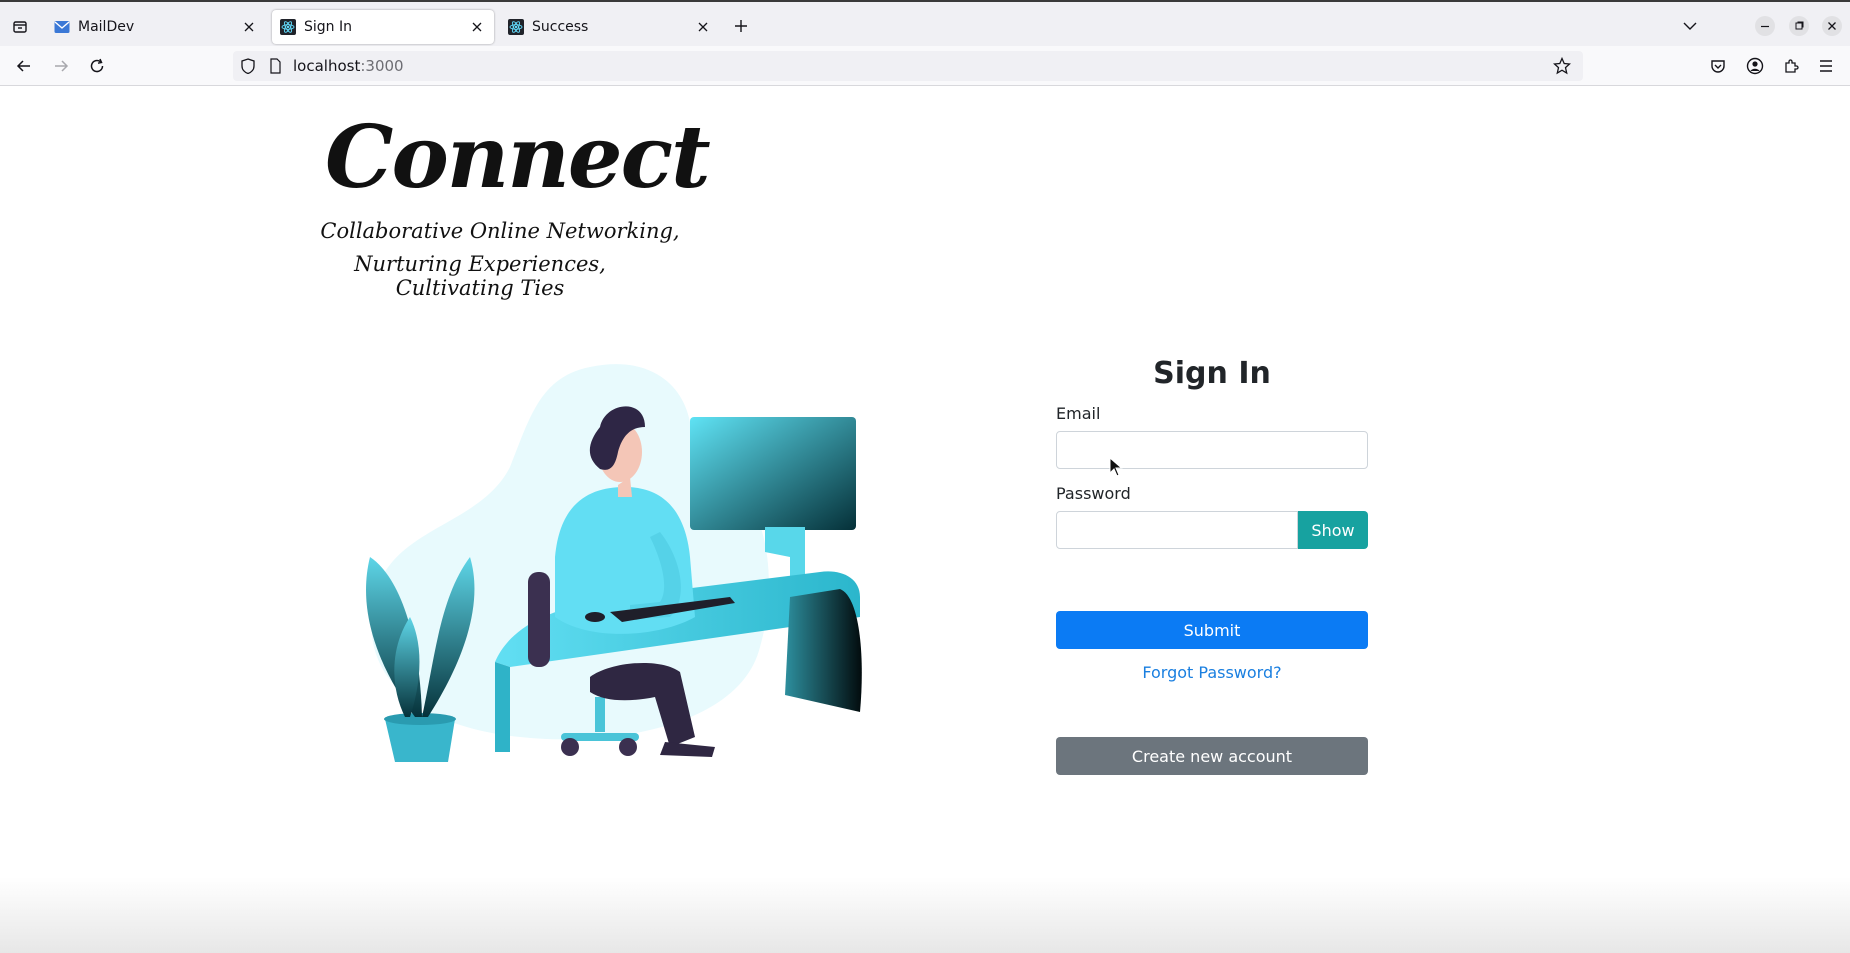 This screenshot has width=1850, height=953. I want to click on new-tab-icon, so click(741, 26).